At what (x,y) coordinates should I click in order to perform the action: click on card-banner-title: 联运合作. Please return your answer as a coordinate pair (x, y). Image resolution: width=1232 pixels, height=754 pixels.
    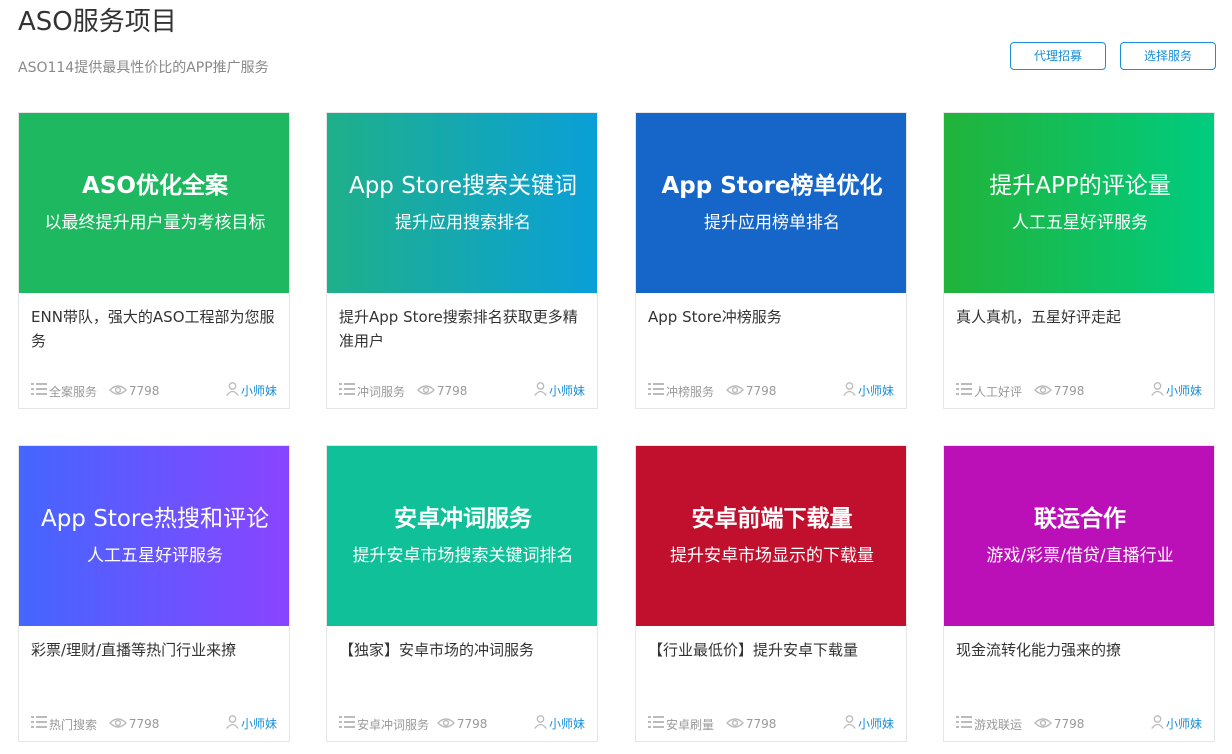
    Looking at the image, I should click on (1080, 519).